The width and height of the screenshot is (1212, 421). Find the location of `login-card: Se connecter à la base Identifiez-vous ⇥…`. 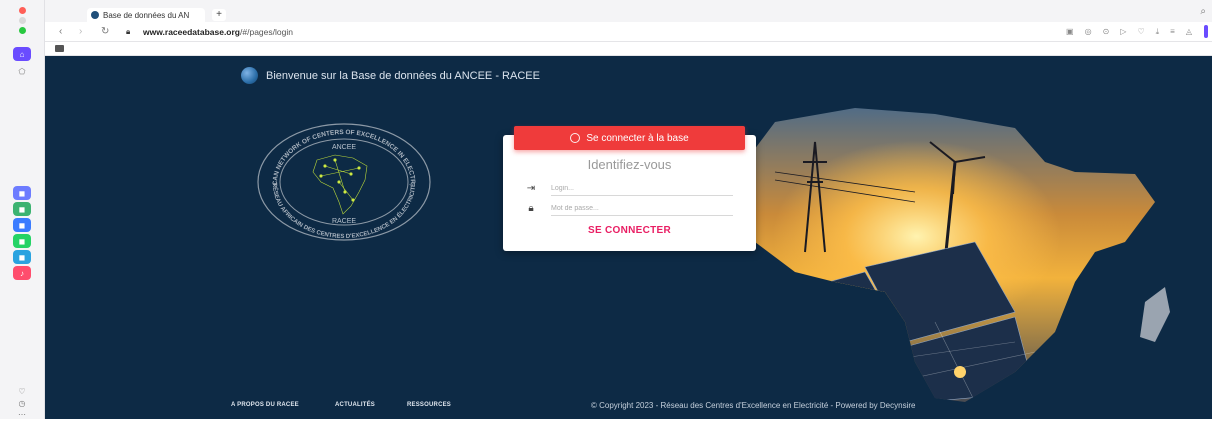

login-card: Se connecter à la base Identifiez-vous ⇥… is located at coordinates (629, 193).